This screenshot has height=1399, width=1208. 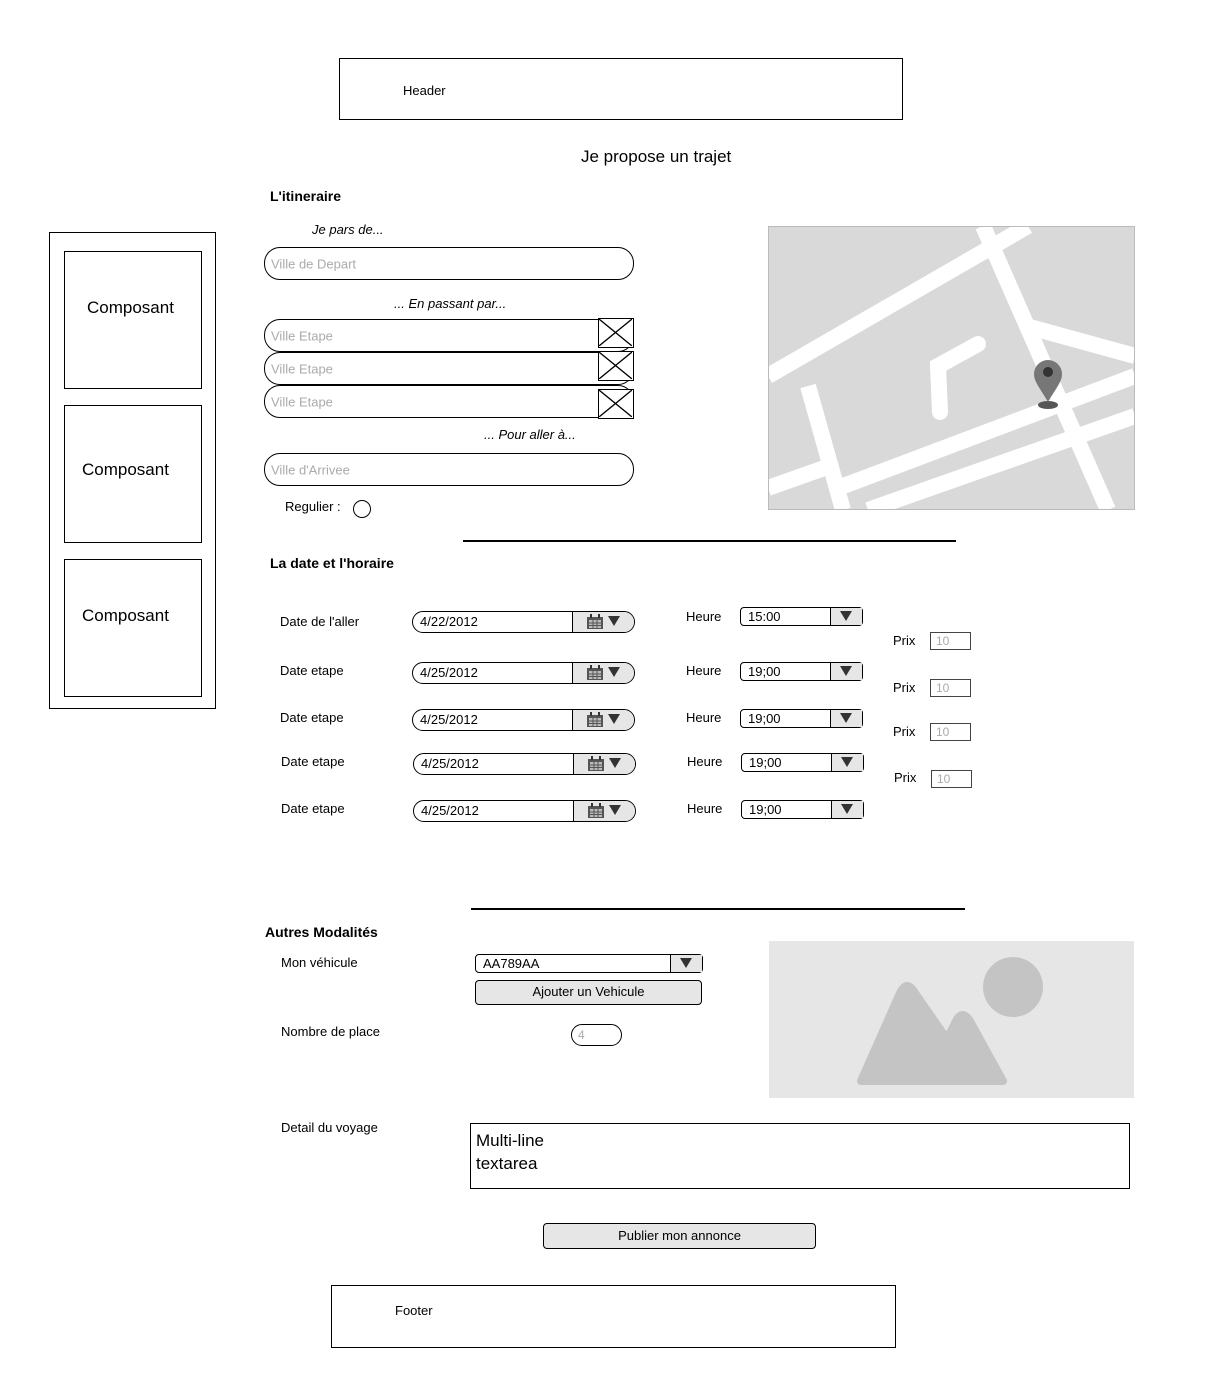 I want to click on step-input-1: Ville Etape, so click(x=449, y=335).